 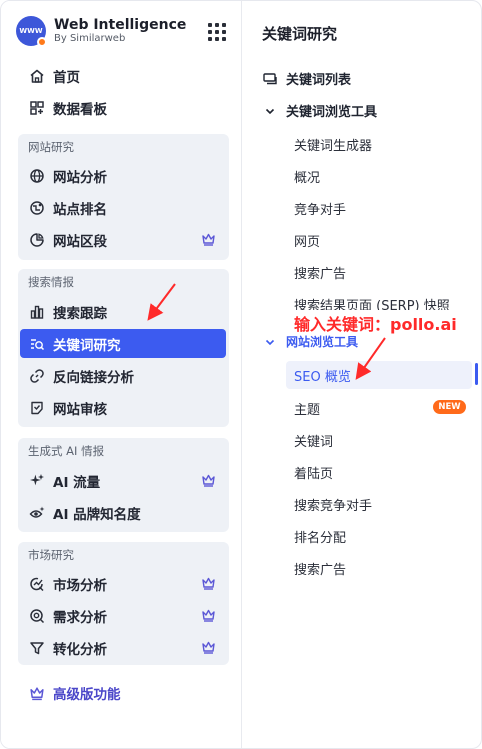 What do you see at coordinates (123, 239) in the screenshot?
I see `sidebar-item-site-segments: 网站区段` at bounding box center [123, 239].